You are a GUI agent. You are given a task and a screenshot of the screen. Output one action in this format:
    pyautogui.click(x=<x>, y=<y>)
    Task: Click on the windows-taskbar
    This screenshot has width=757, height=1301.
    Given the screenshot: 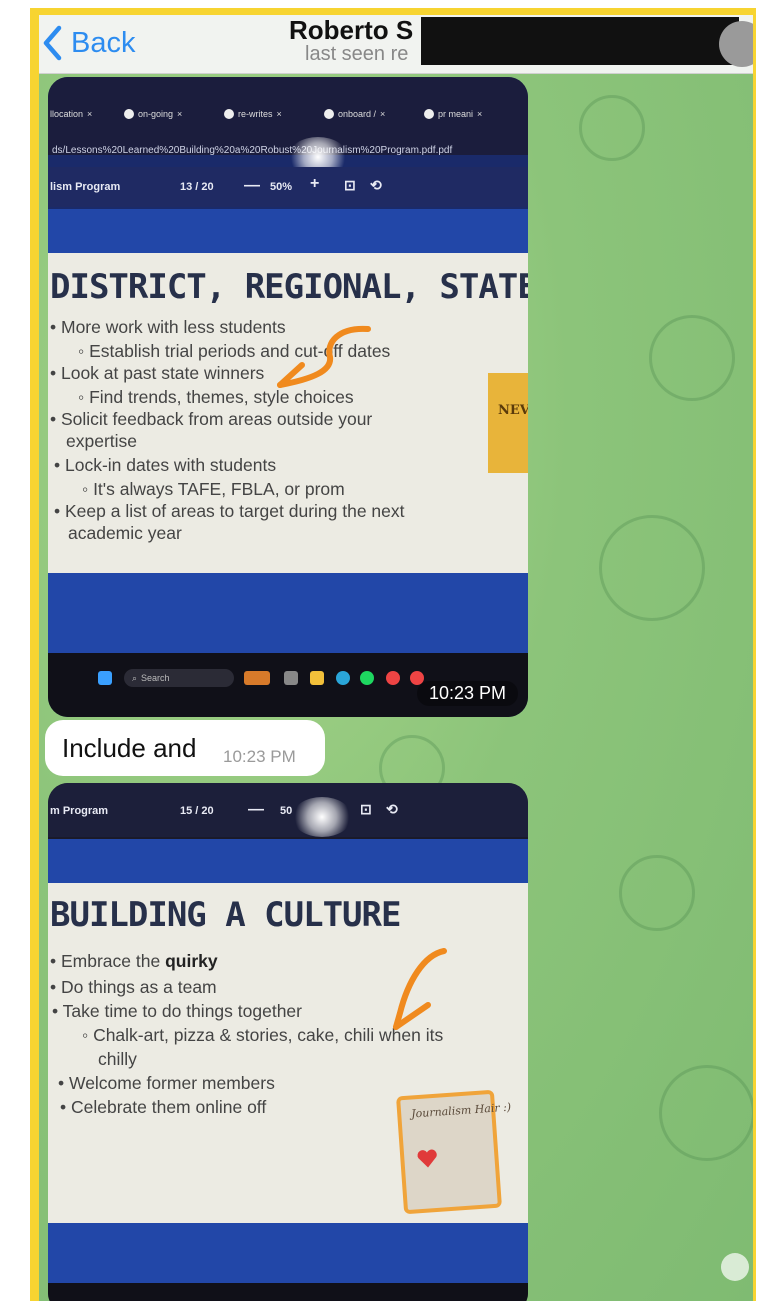 What is the action you would take?
    pyautogui.click(x=288, y=1292)
    